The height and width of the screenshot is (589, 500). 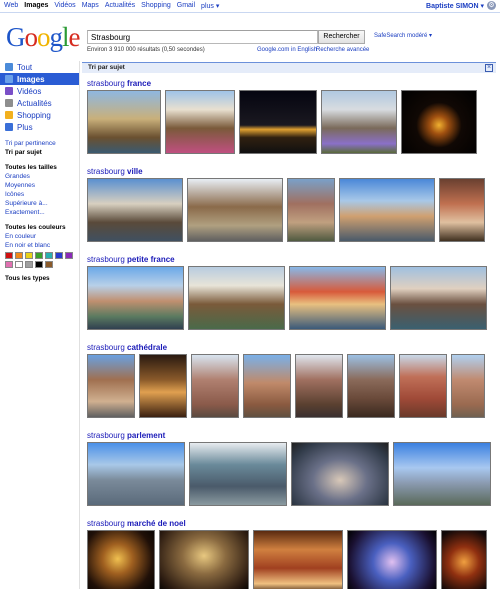 I want to click on more-icon, so click(x=9, y=127).